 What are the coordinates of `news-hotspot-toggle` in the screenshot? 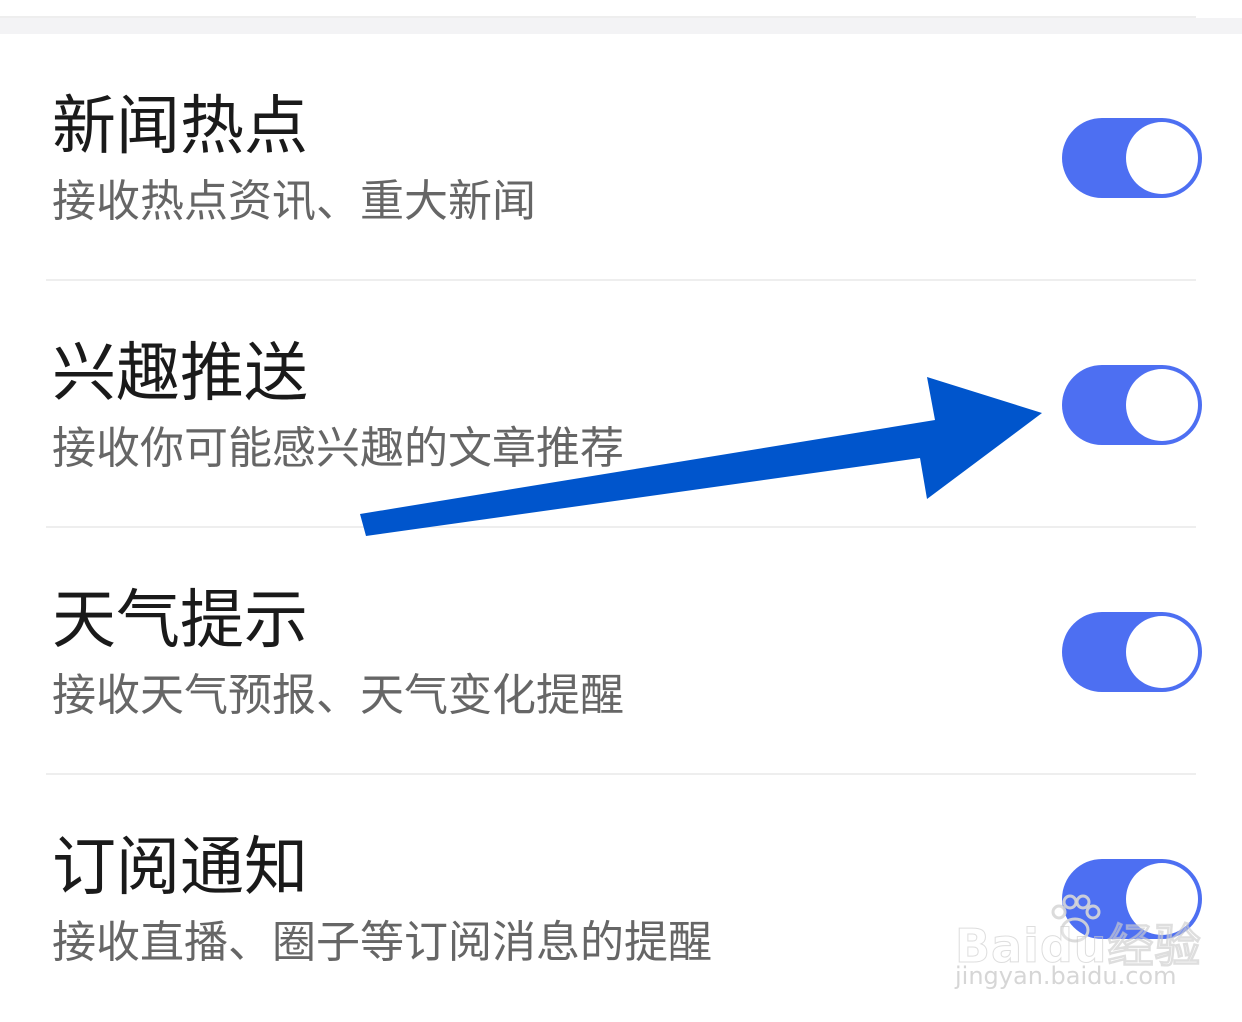 It's located at (1132, 158).